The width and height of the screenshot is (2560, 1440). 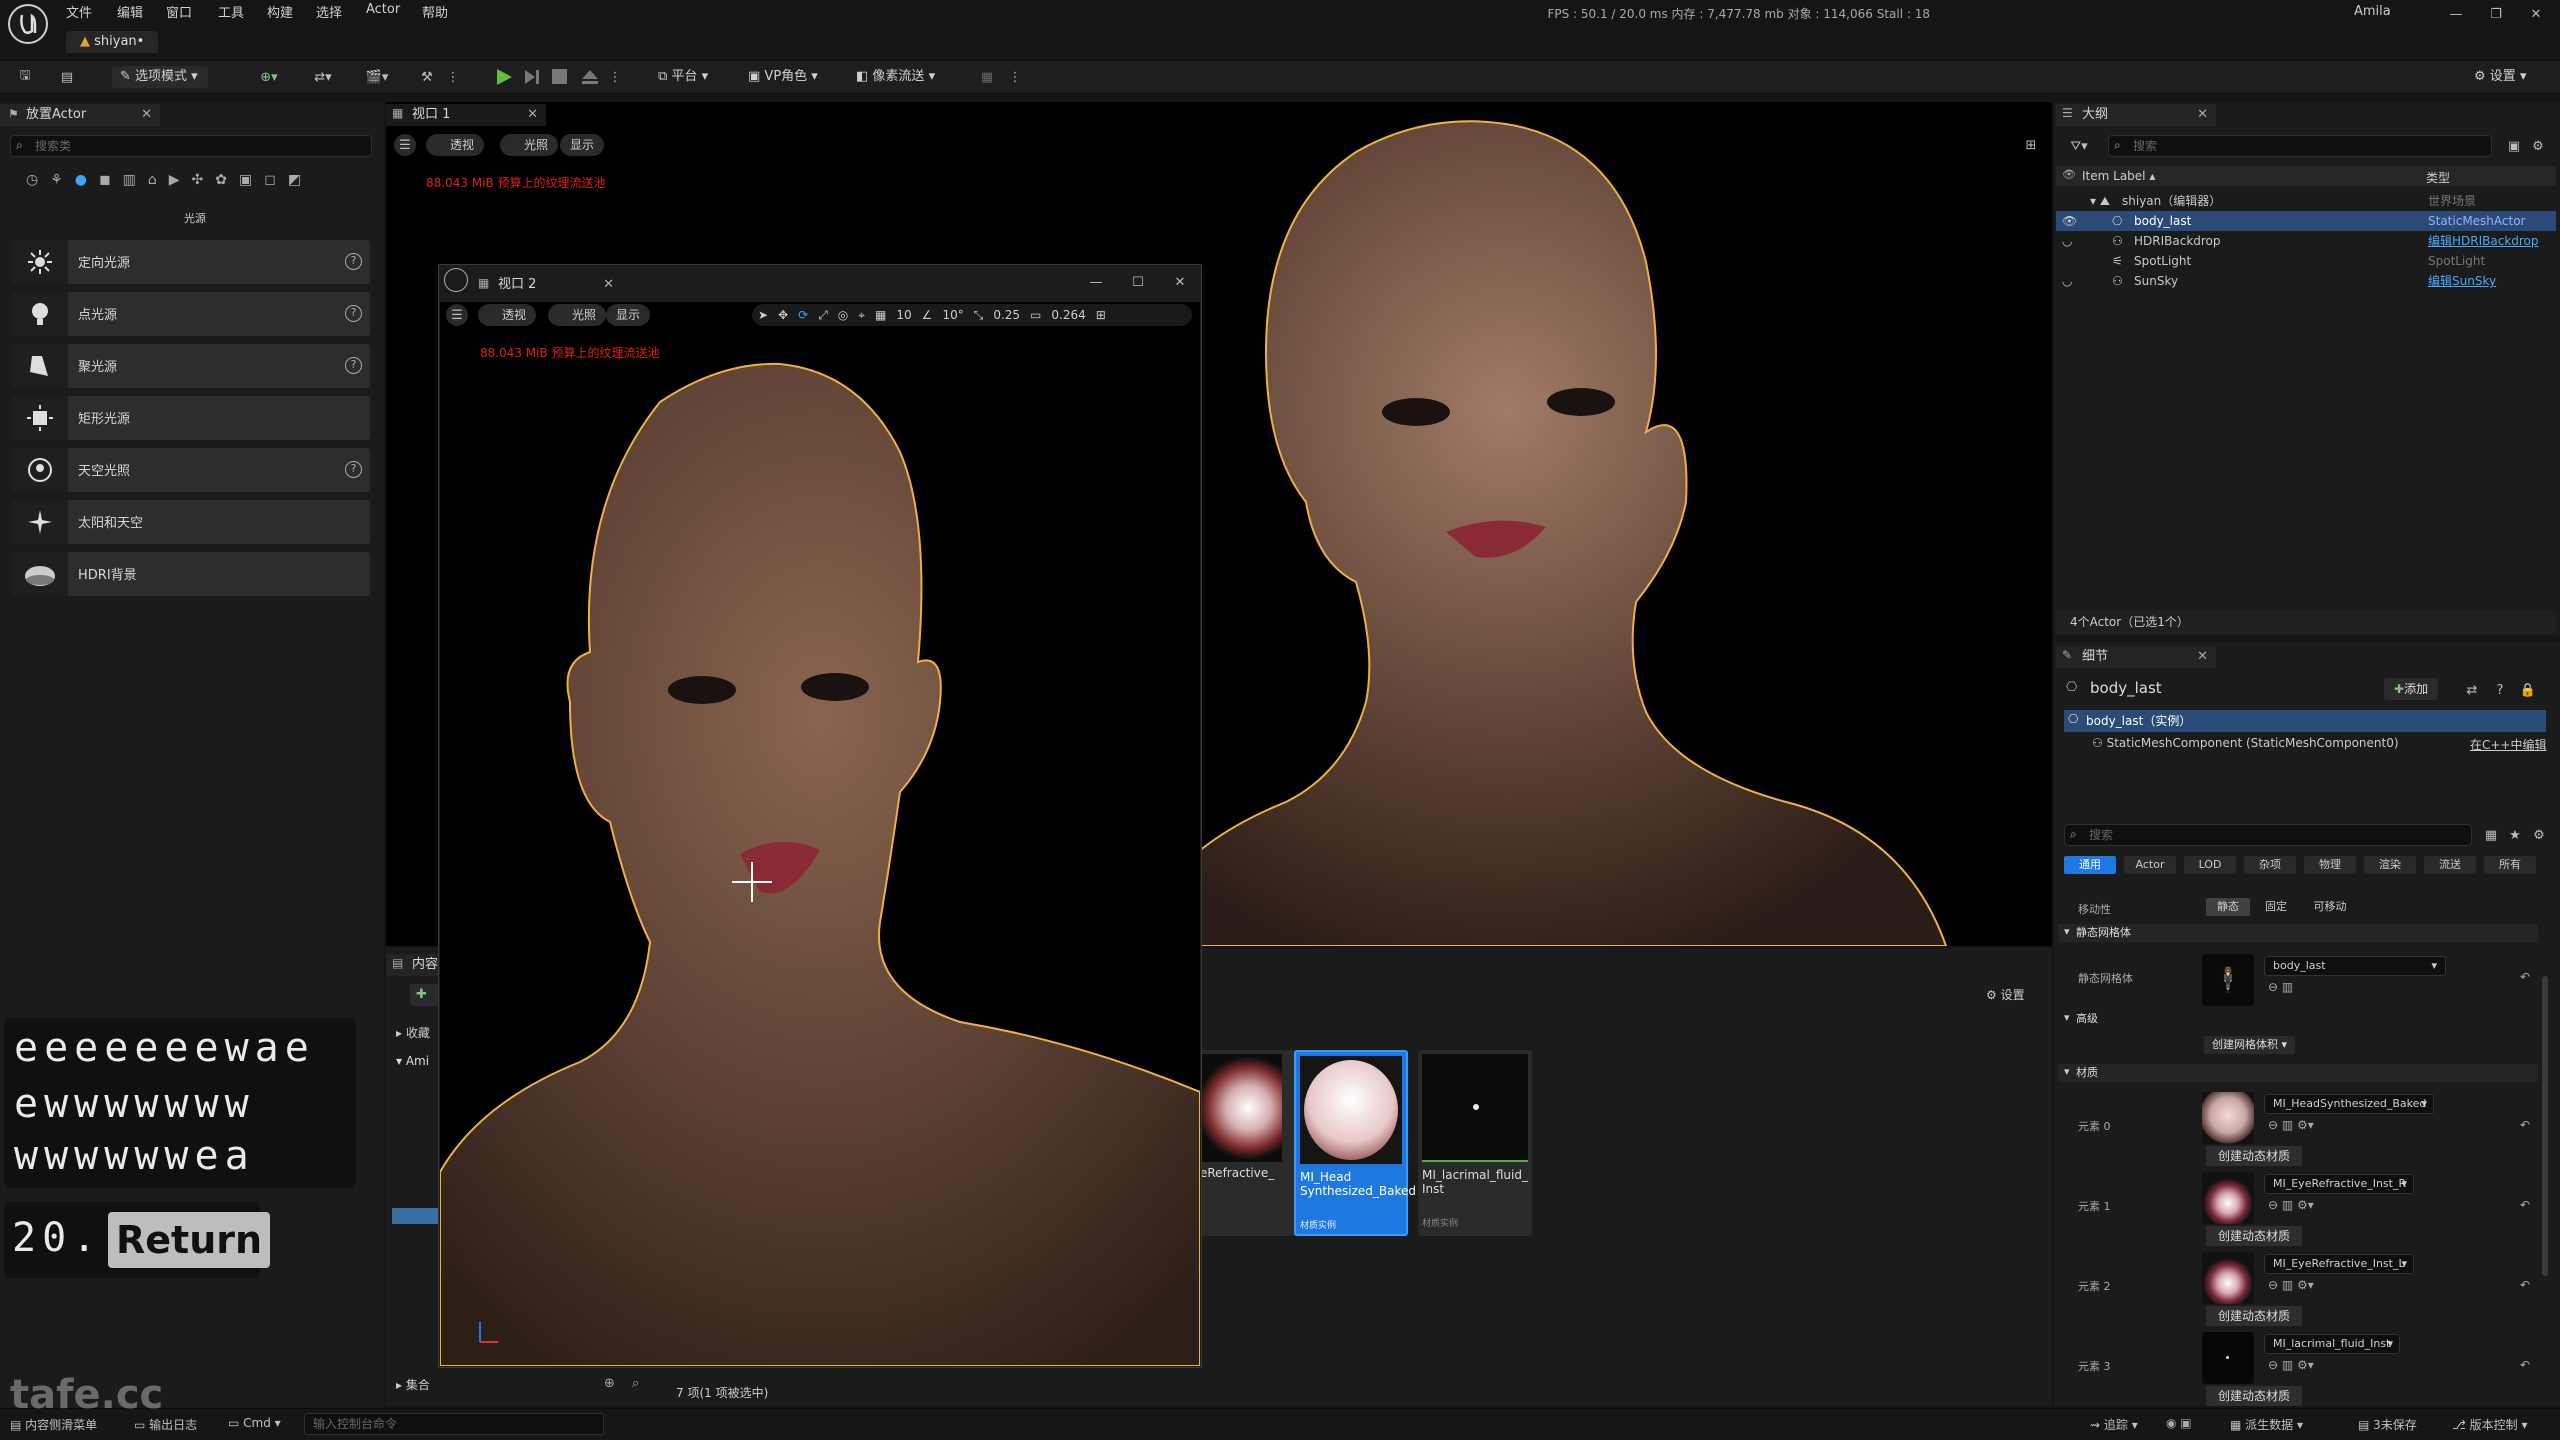 What do you see at coordinates (861, 315) in the screenshot?
I see `surface-snap-icon: ⌖` at bounding box center [861, 315].